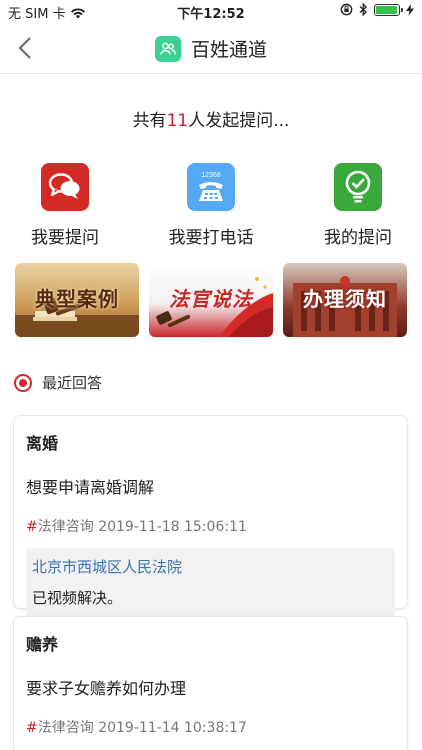 This screenshot has width=422, height=750. Describe the element at coordinates (172, 728) in the screenshot. I see `card-datetime: 2019-11-14 10:38:17` at that location.